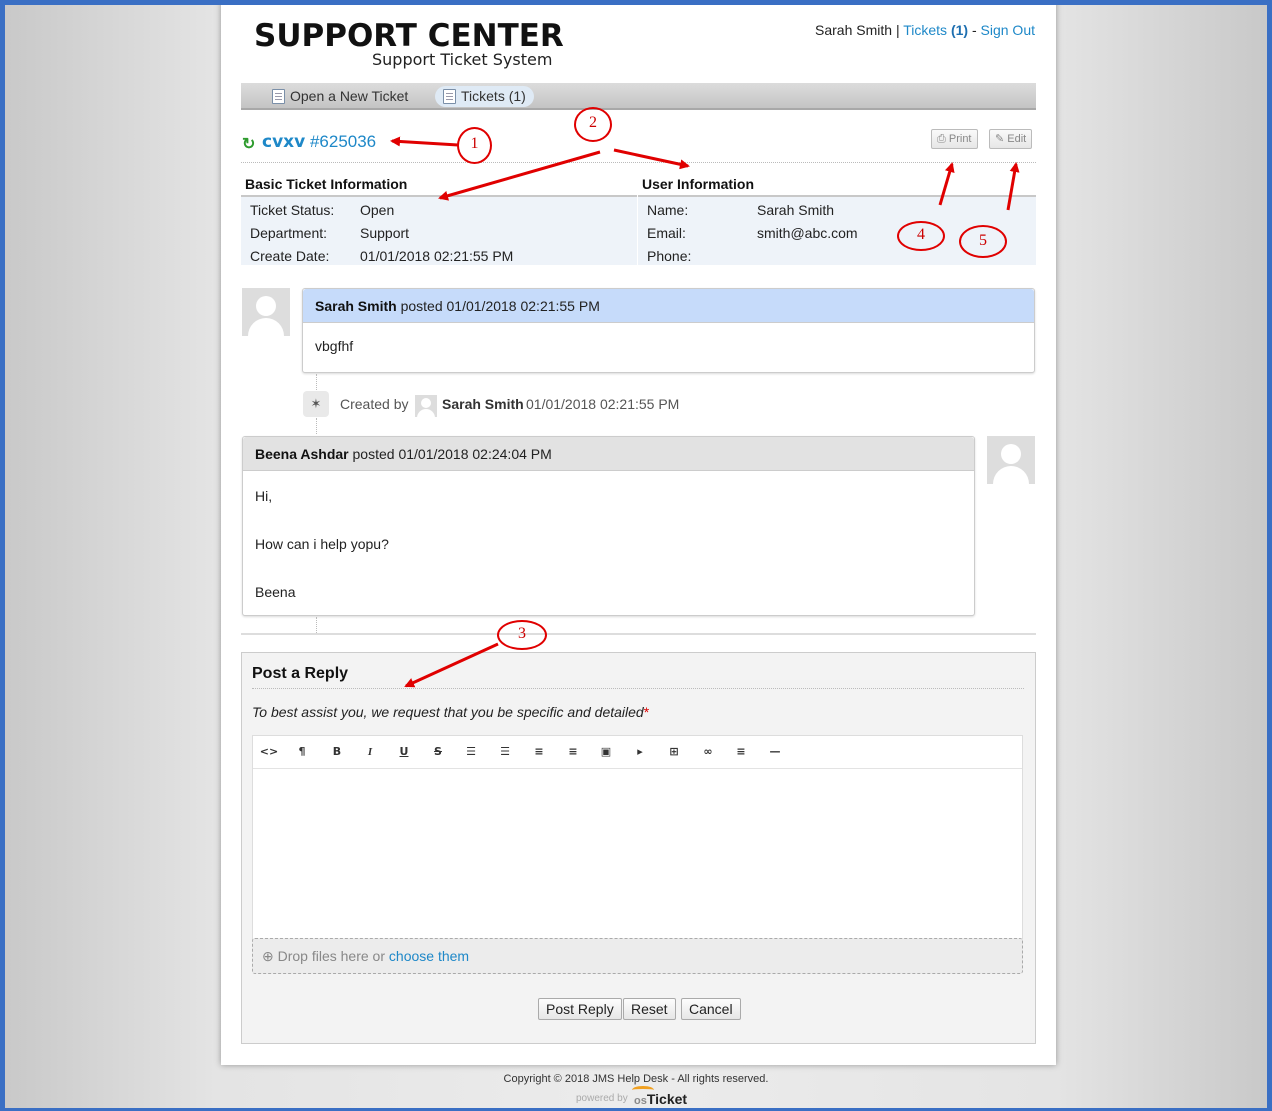 Image resolution: width=1272 pixels, height=1111 pixels. What do you see at coordinates (602, 1098) in the screenshot?
I see `powered-by: powered by` at bounding box center [602, 1098].